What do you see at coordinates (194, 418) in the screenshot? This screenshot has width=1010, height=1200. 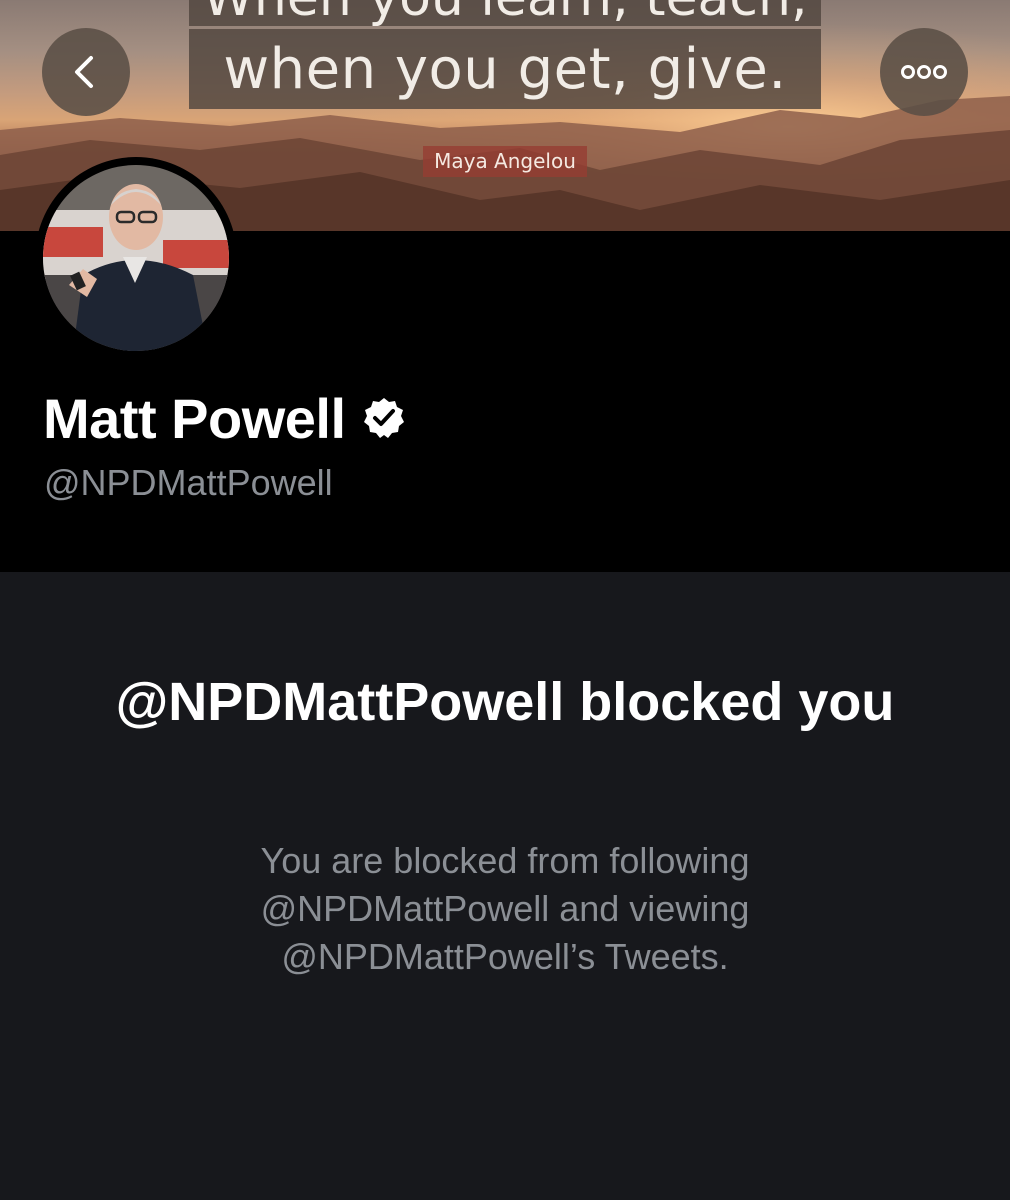 I see `profile-display-name: Matt Powell` at bounding box center [194, 418].